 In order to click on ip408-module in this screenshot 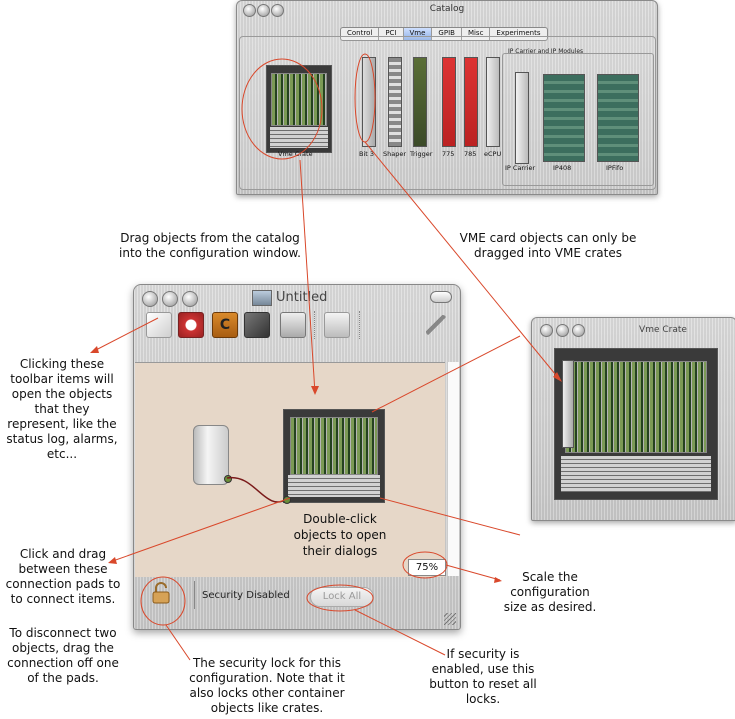, I will do `click(564, 118)`.